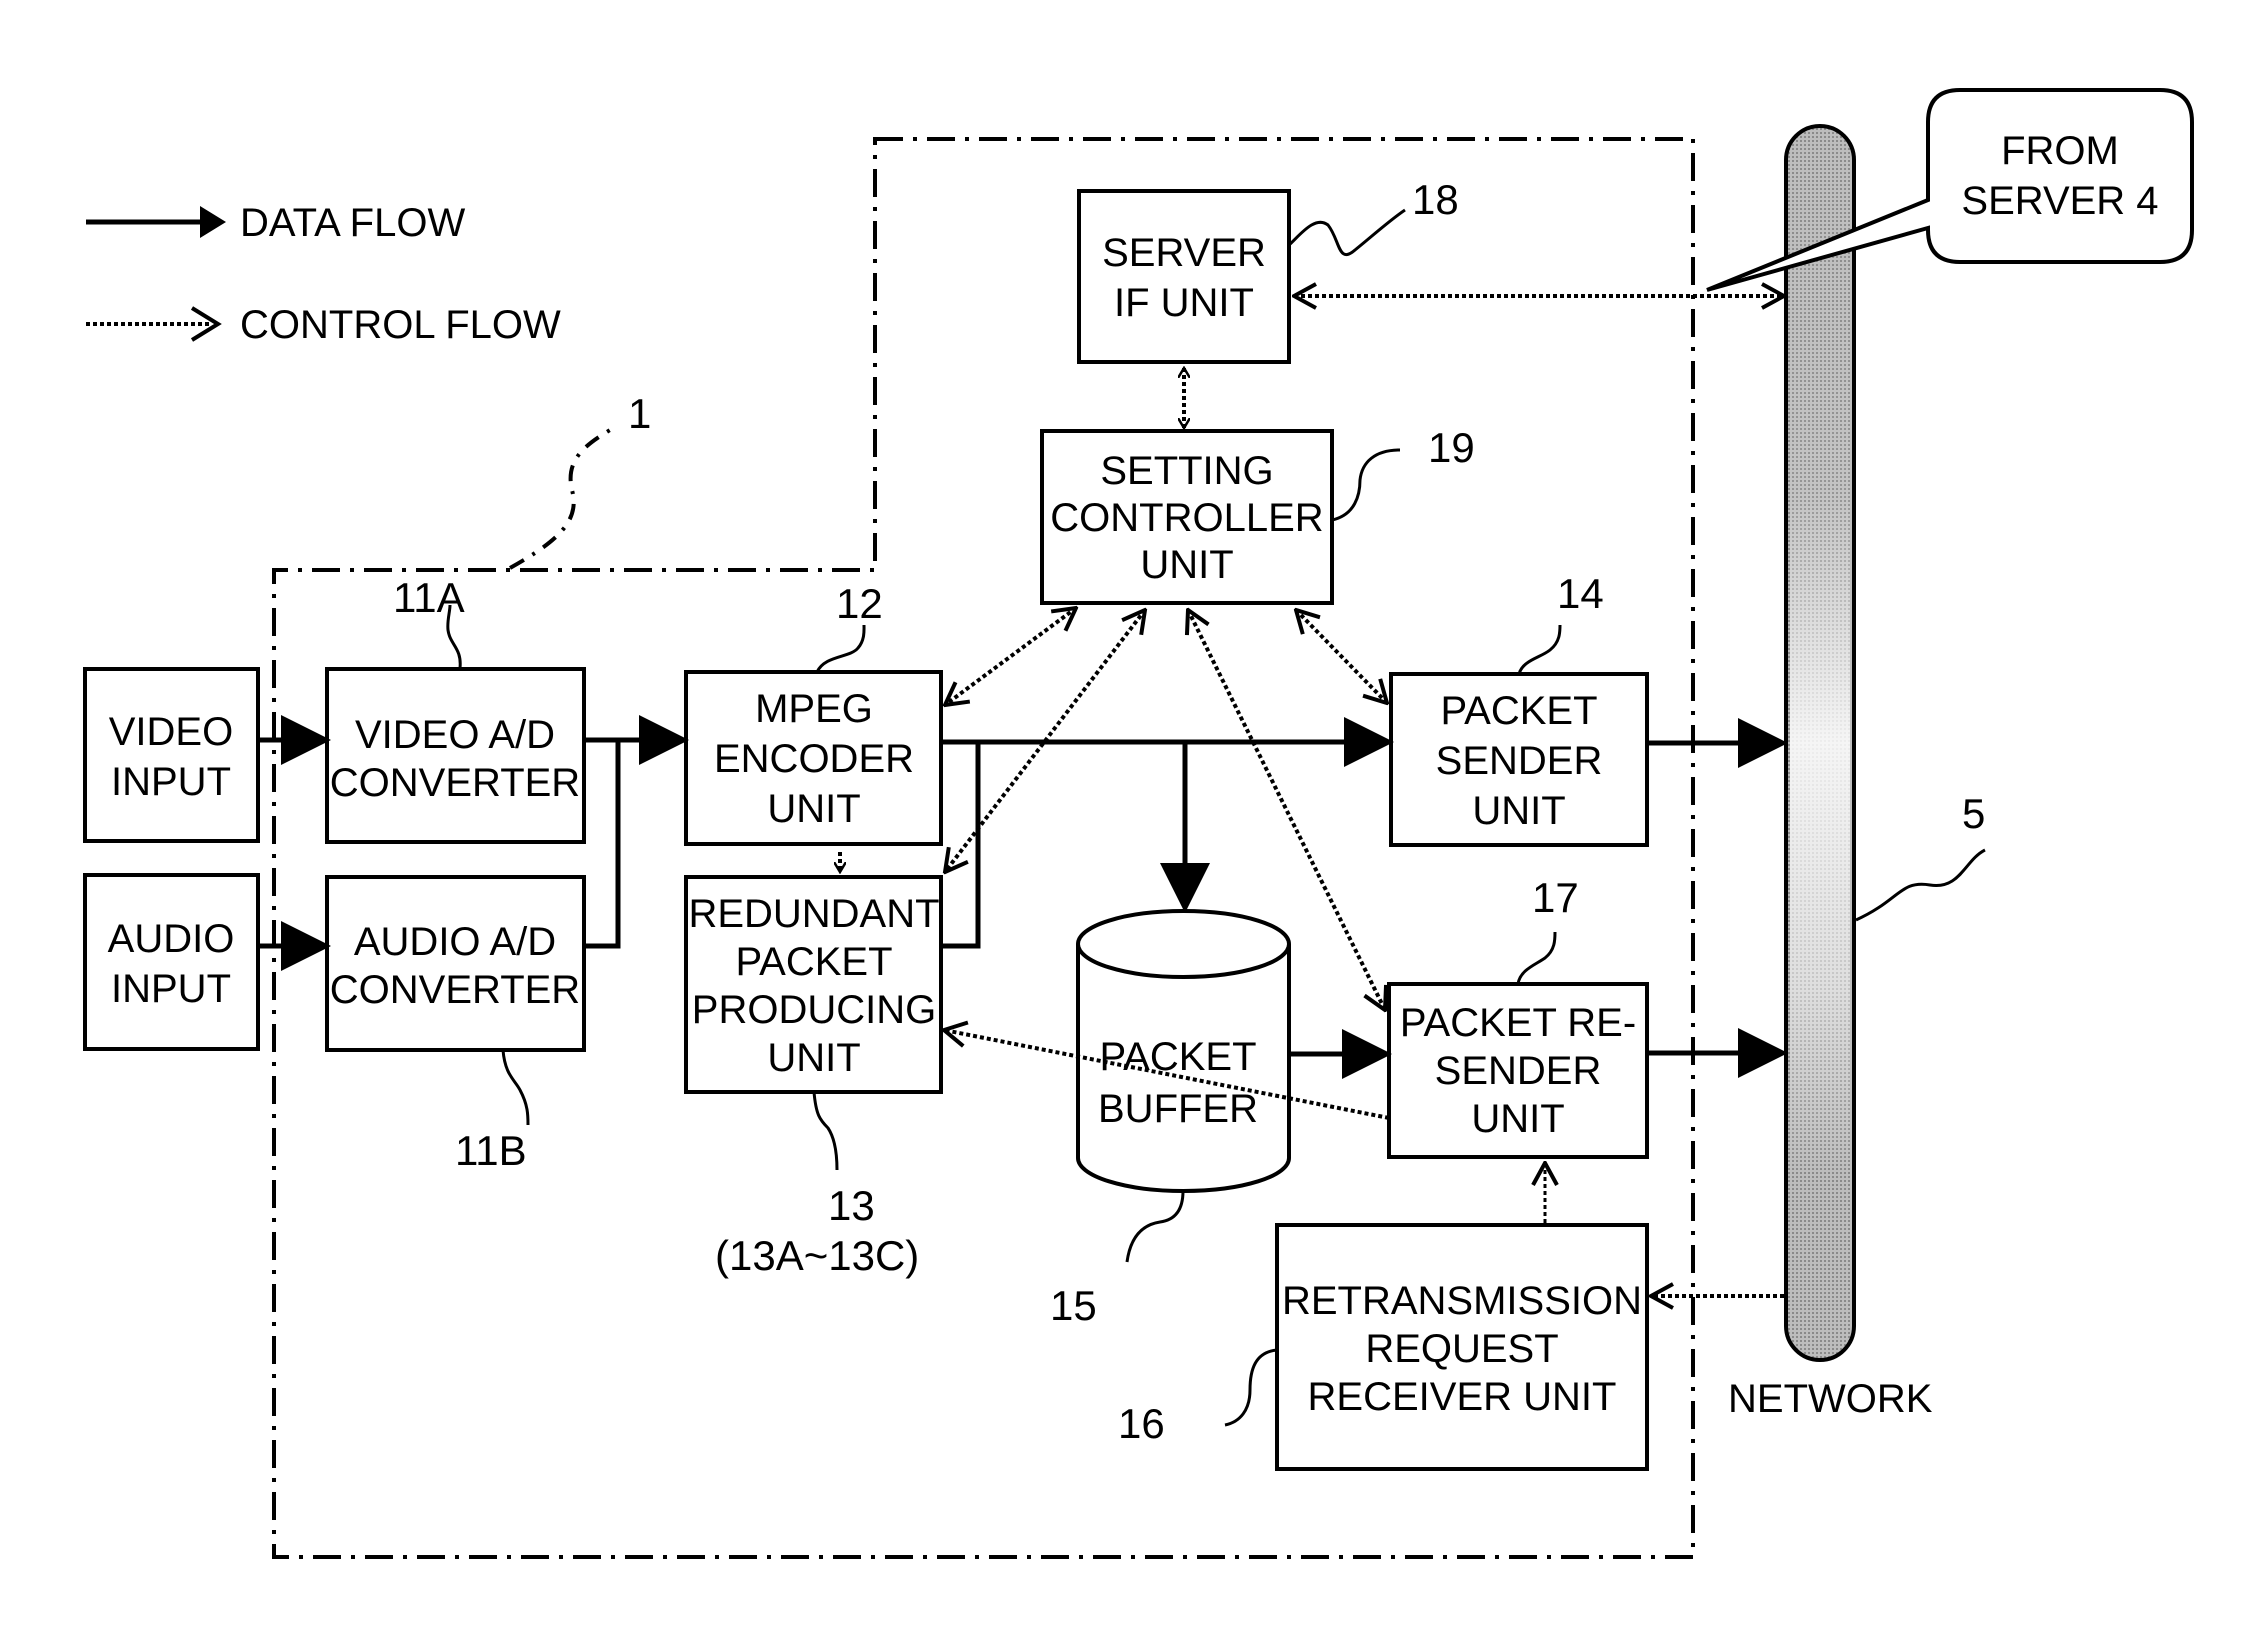  Describe the element at coordinates (560, 499) in the screenshot. I see `device-ref-leader` at that location.